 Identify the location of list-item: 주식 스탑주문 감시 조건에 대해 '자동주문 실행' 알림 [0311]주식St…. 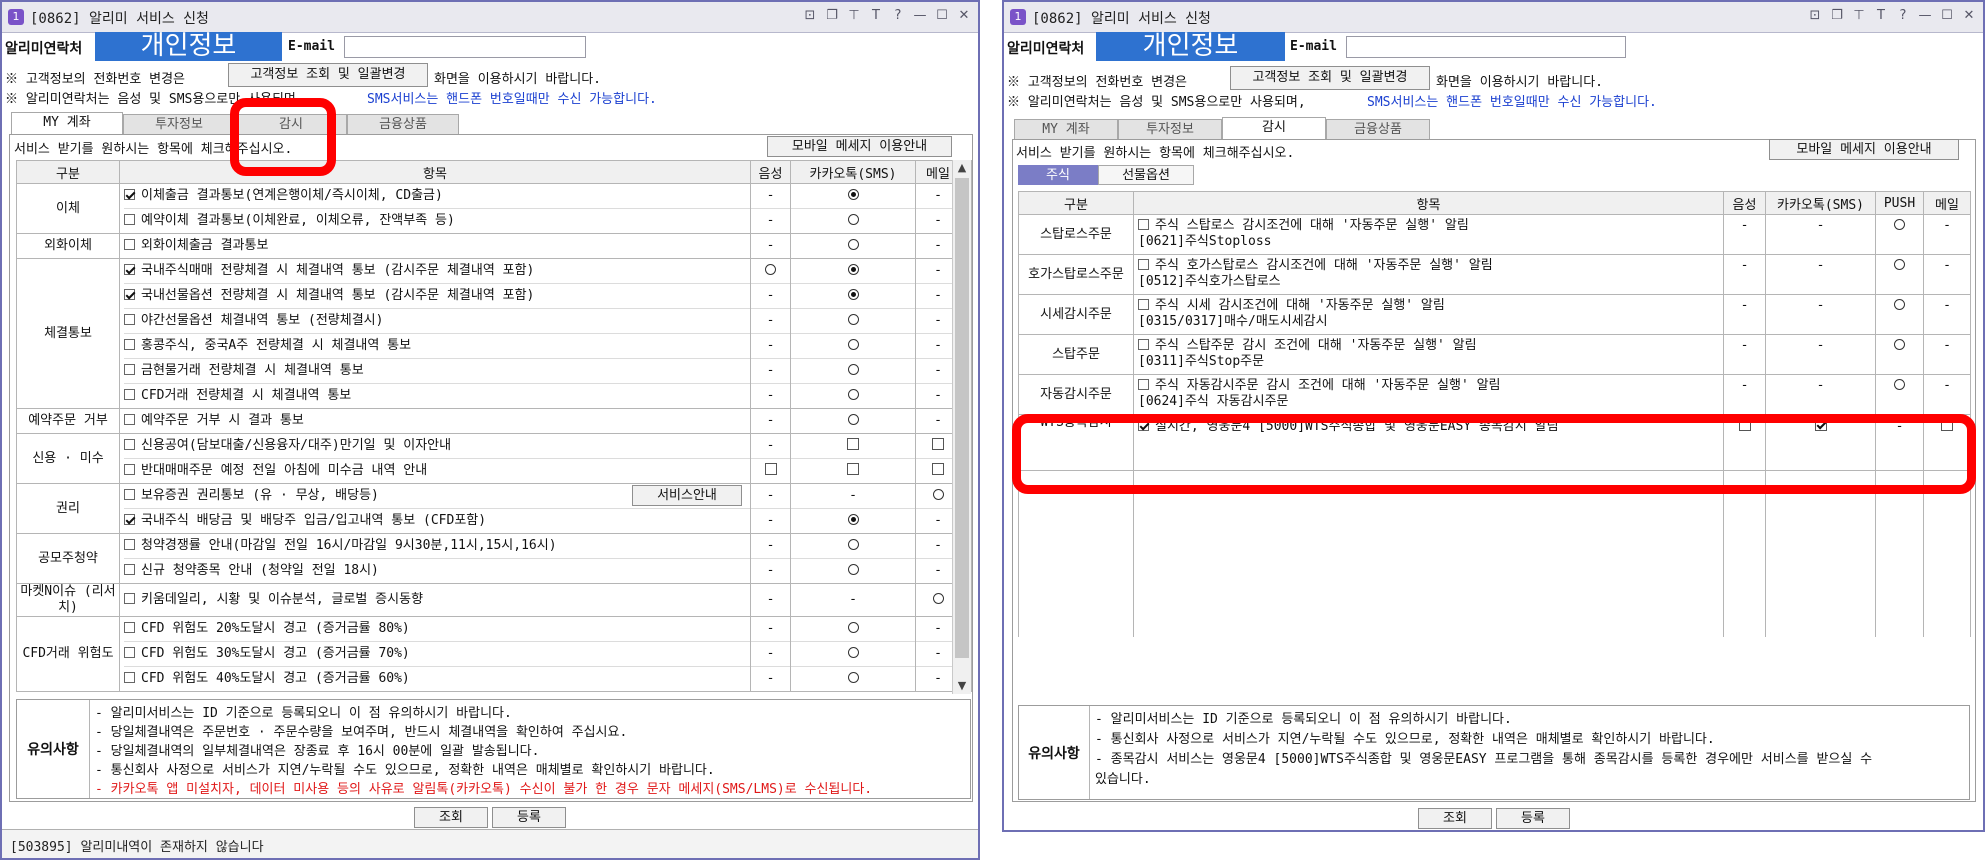
(1430, 355).